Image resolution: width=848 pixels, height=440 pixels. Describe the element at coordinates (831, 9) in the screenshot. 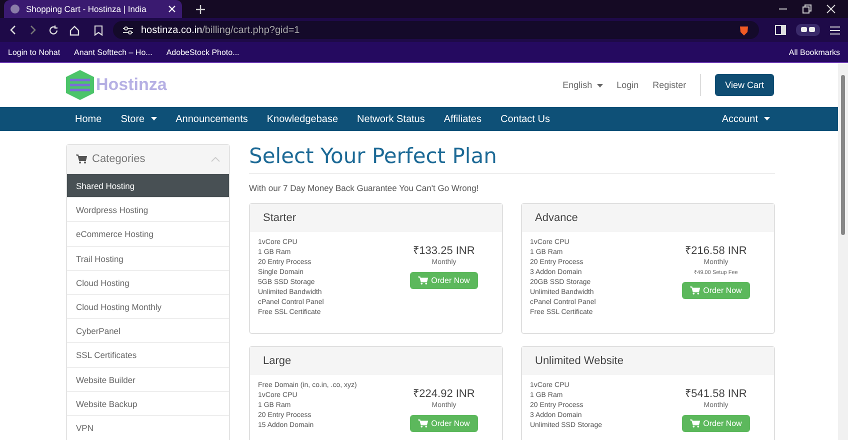

I see `close-window-icon` at that location.